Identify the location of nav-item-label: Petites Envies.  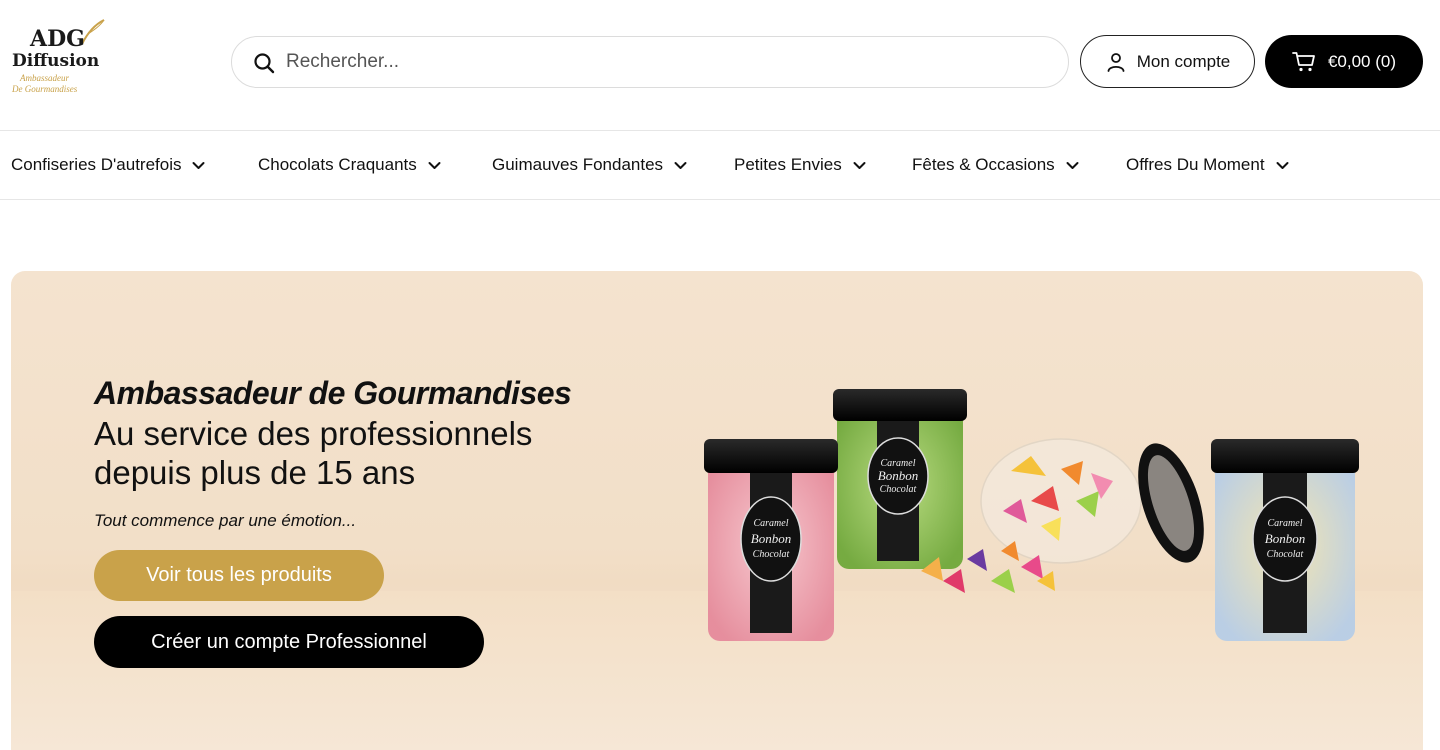
(788, 164).